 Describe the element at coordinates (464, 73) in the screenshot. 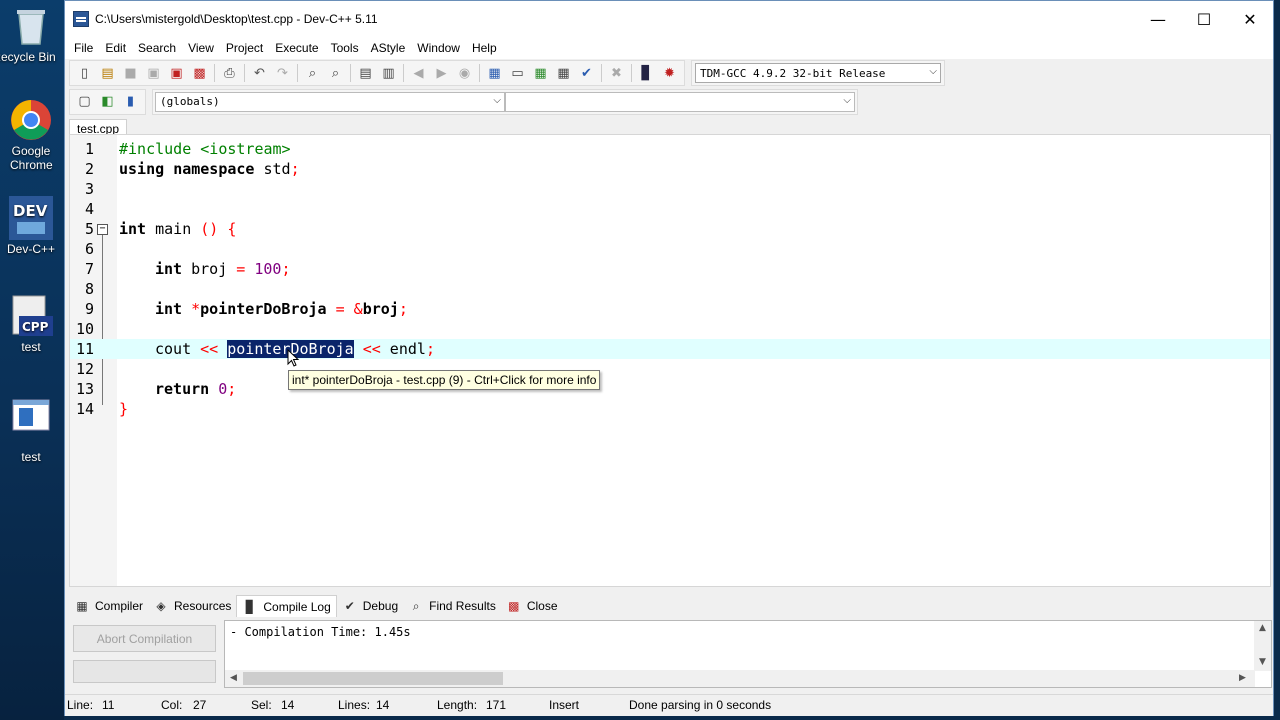

I see `bookmark-icon: ◉` at that location.